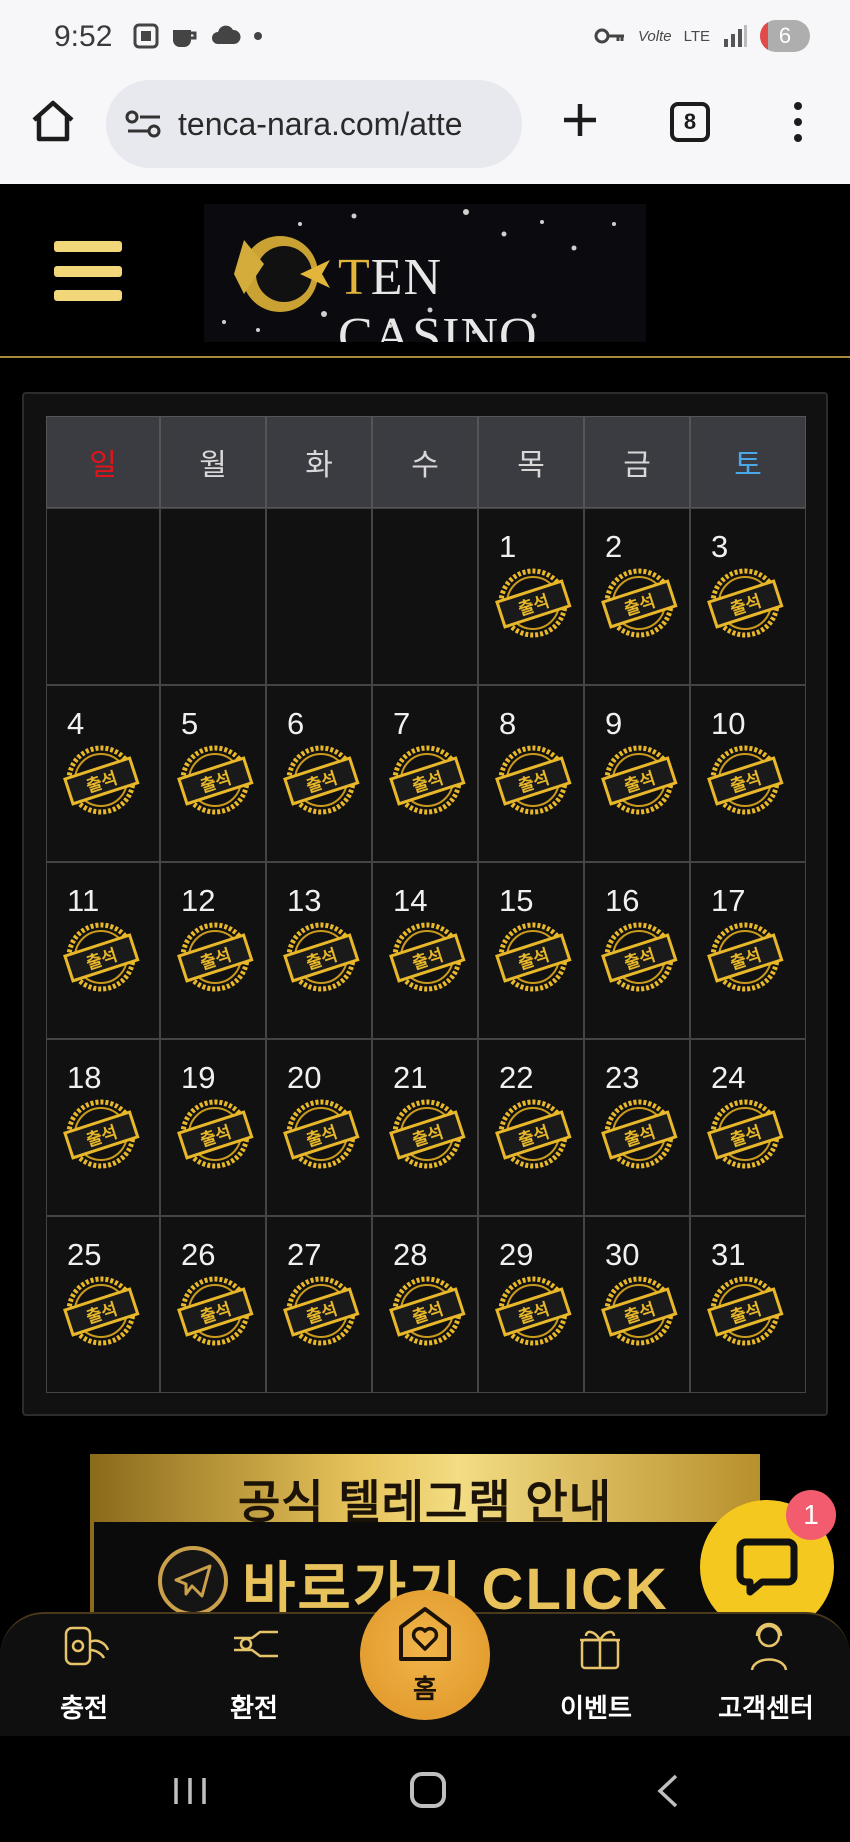 The image size is (850, 1842). Describe the element at coordinates (690, 122) in the screenshot. I see `tab-switcher-button: 8` at that location.